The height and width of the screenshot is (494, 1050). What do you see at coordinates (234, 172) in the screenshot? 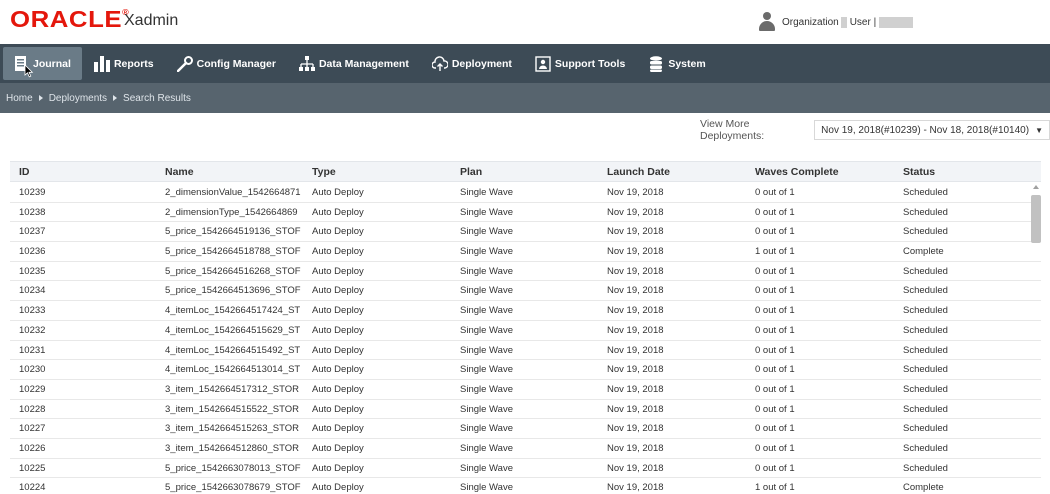
I see `column-header-name: Name` at bounding box center [234, 172].